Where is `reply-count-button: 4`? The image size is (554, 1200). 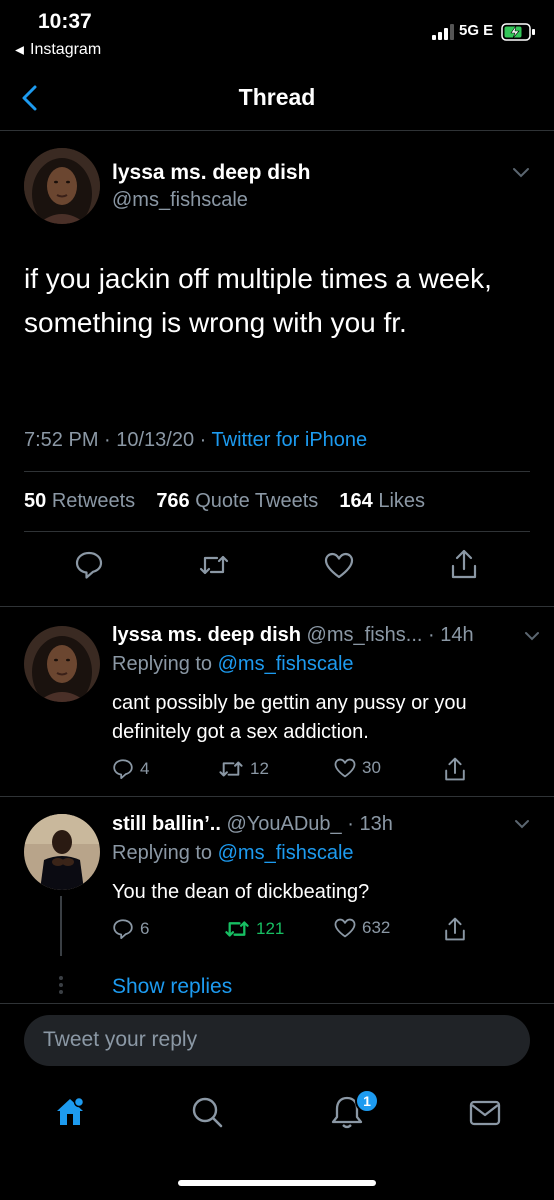
reply-count-button: 4 is located at coordinates (130, 769).